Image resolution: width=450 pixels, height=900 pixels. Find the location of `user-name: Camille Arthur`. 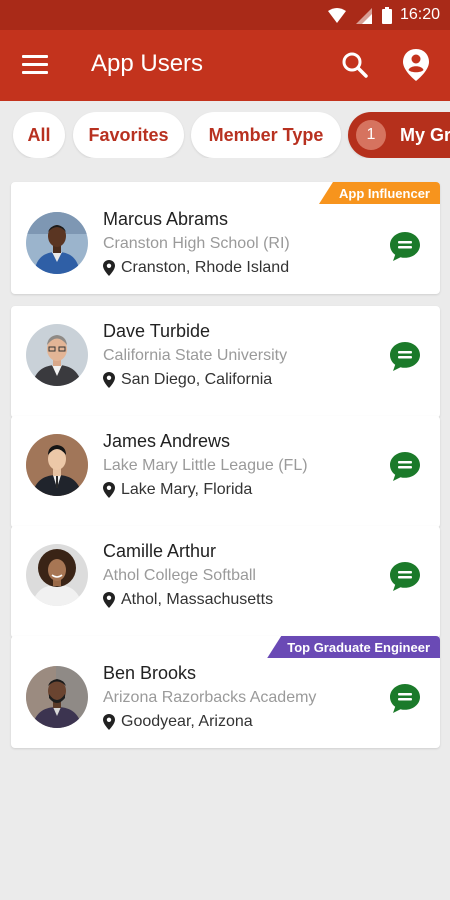

user-name: Camille Arthur is located at coordinates (160, 551).